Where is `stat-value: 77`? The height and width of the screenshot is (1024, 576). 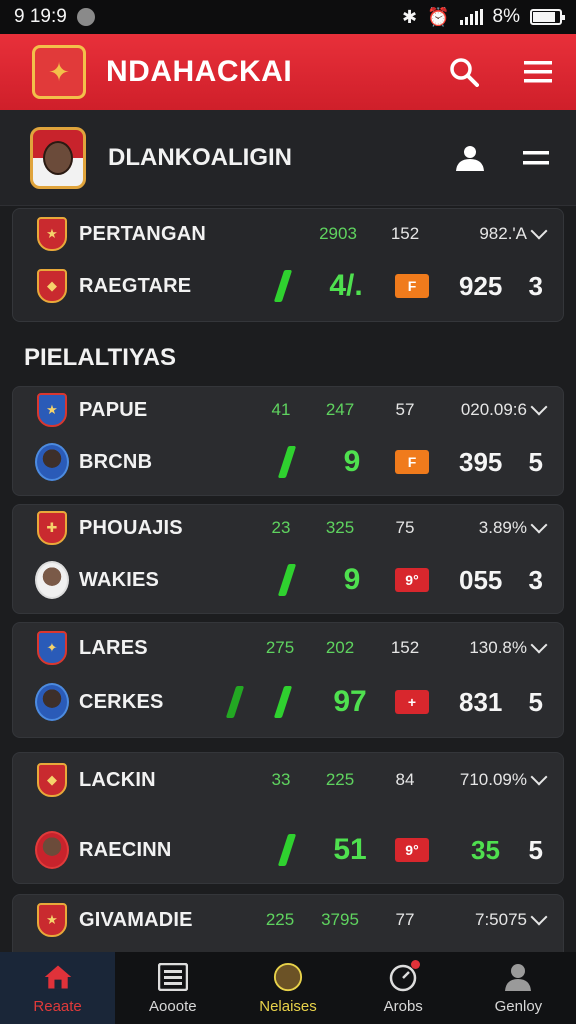
stat-value: 77 is located at coordinates (405, 919).